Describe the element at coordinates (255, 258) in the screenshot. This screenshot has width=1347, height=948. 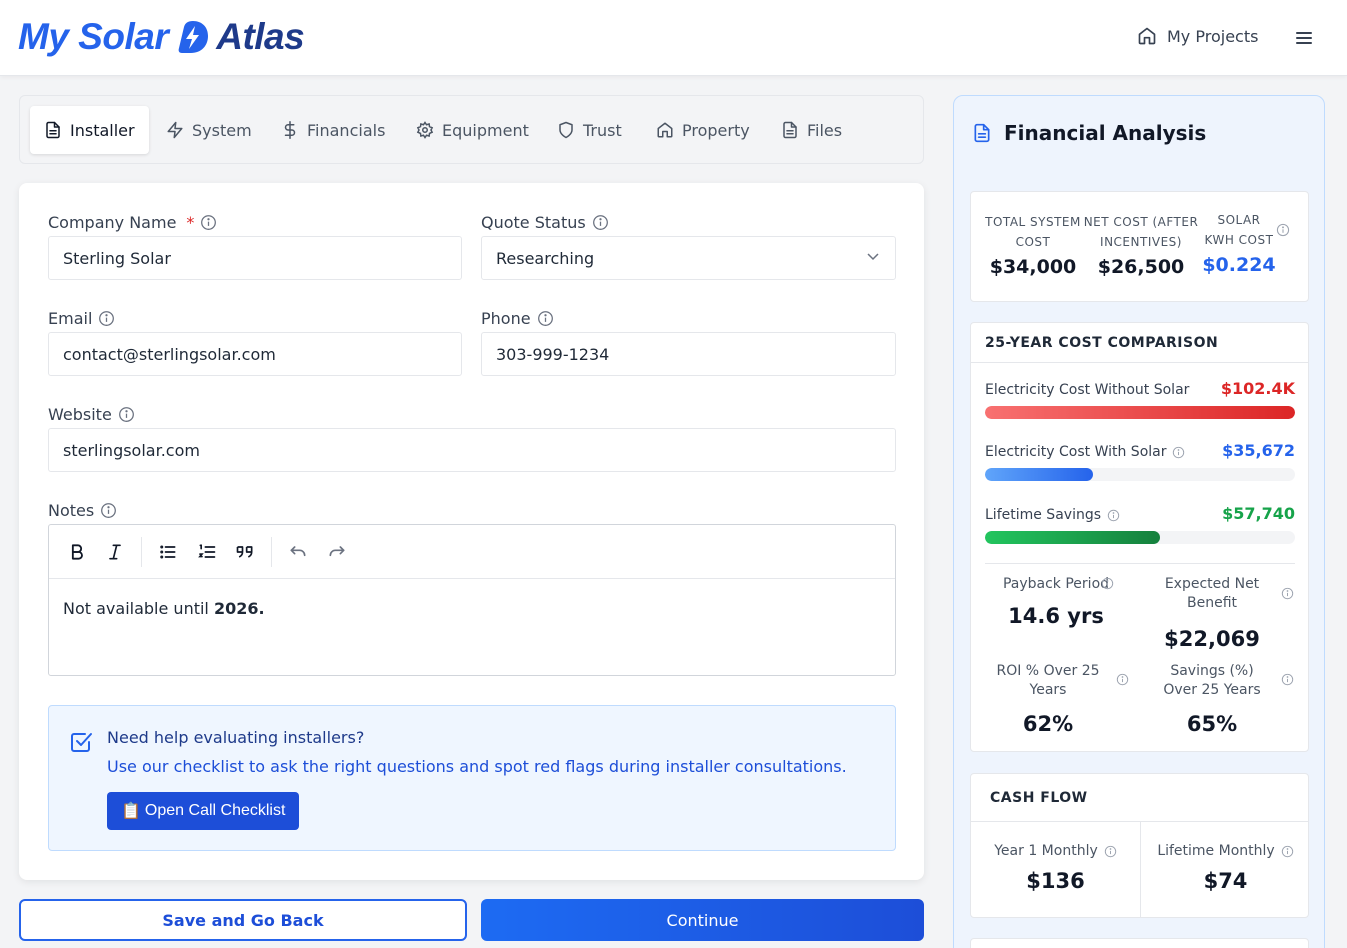
I see `company-name-input: Sterling Solar` at that location.